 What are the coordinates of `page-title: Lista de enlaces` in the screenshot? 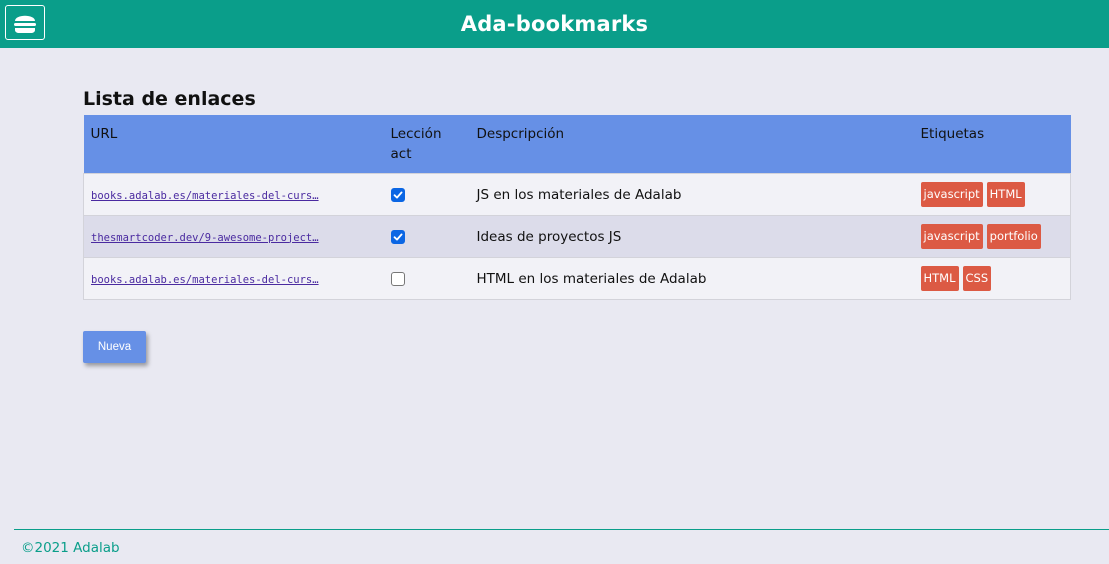 It's located at (169, 99).